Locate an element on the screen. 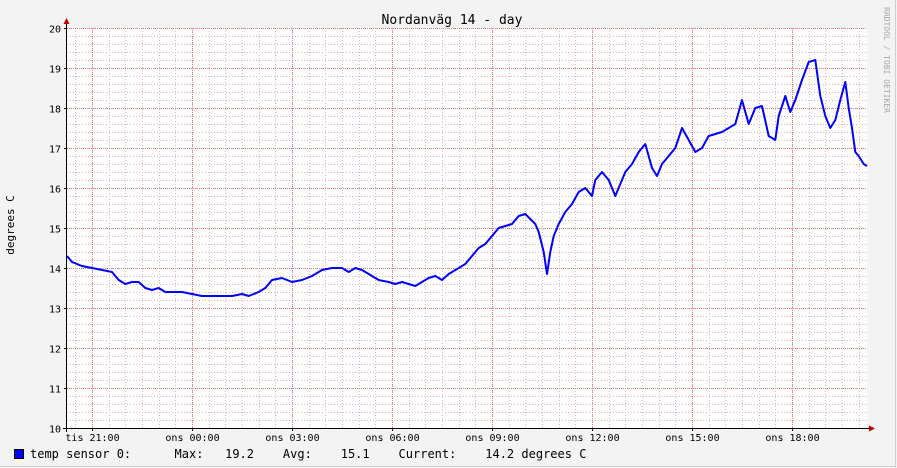  legend-avg-value: 15.1 is located at coordinates (355, 454).